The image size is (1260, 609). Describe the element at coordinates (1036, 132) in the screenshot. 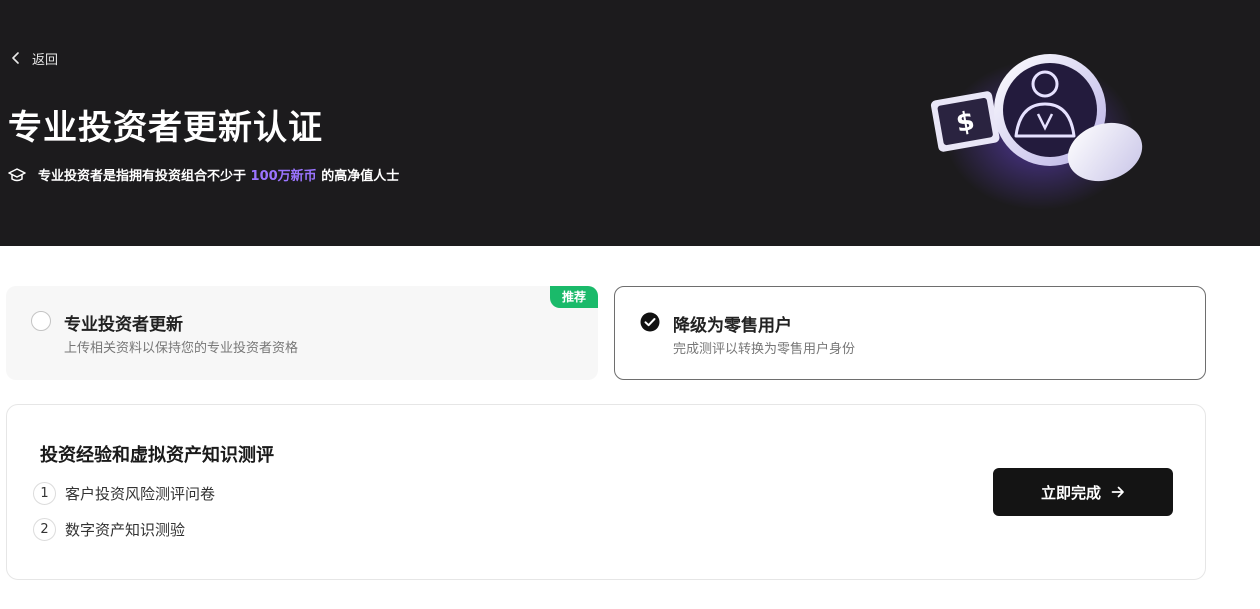

I see `investor-illustration: $` at that location.